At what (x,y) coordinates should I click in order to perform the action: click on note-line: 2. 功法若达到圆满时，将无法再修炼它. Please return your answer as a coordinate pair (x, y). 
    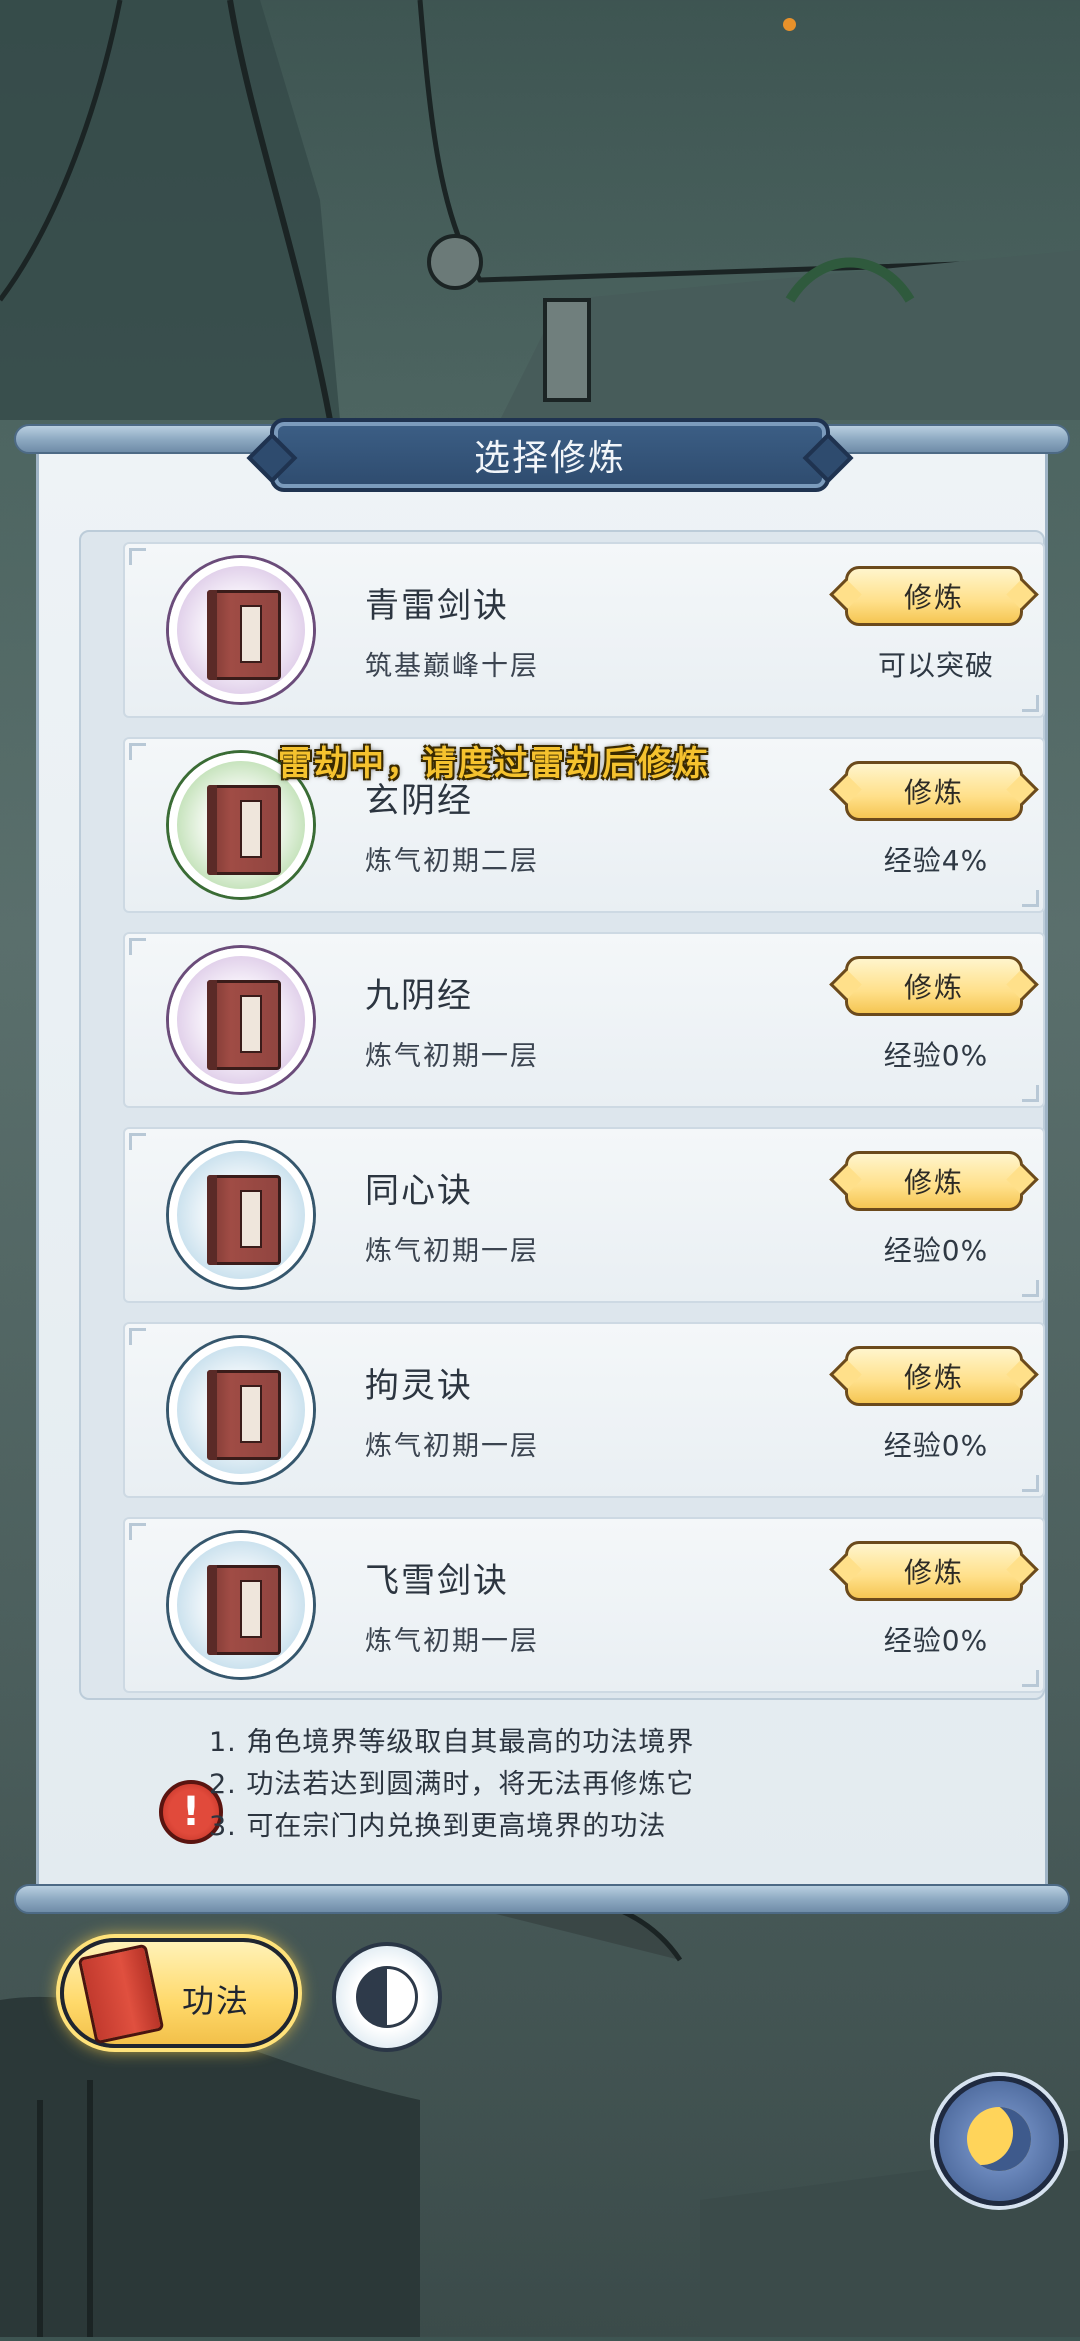
    Looking at the image, I should click on (452, 1784).